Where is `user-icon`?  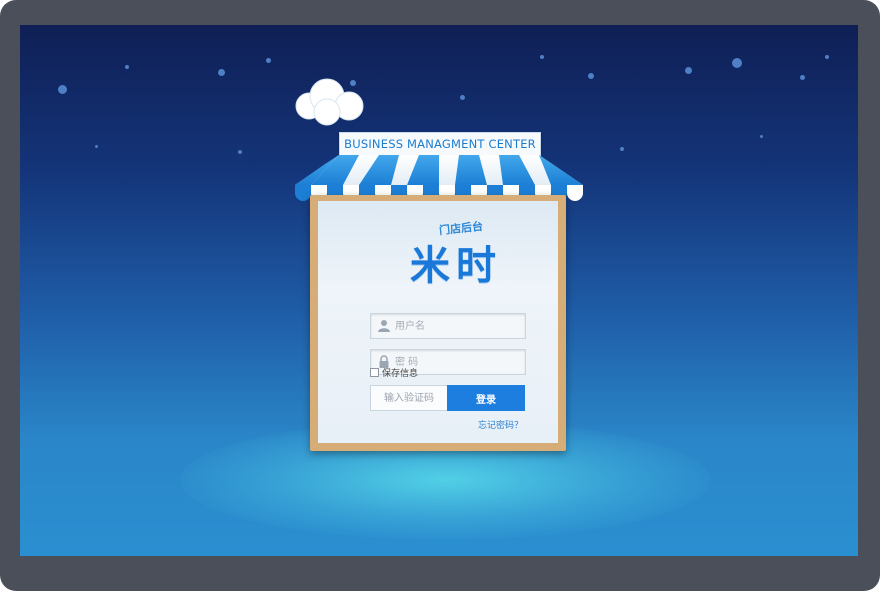 user-icon is located at coordinates (384, 326).